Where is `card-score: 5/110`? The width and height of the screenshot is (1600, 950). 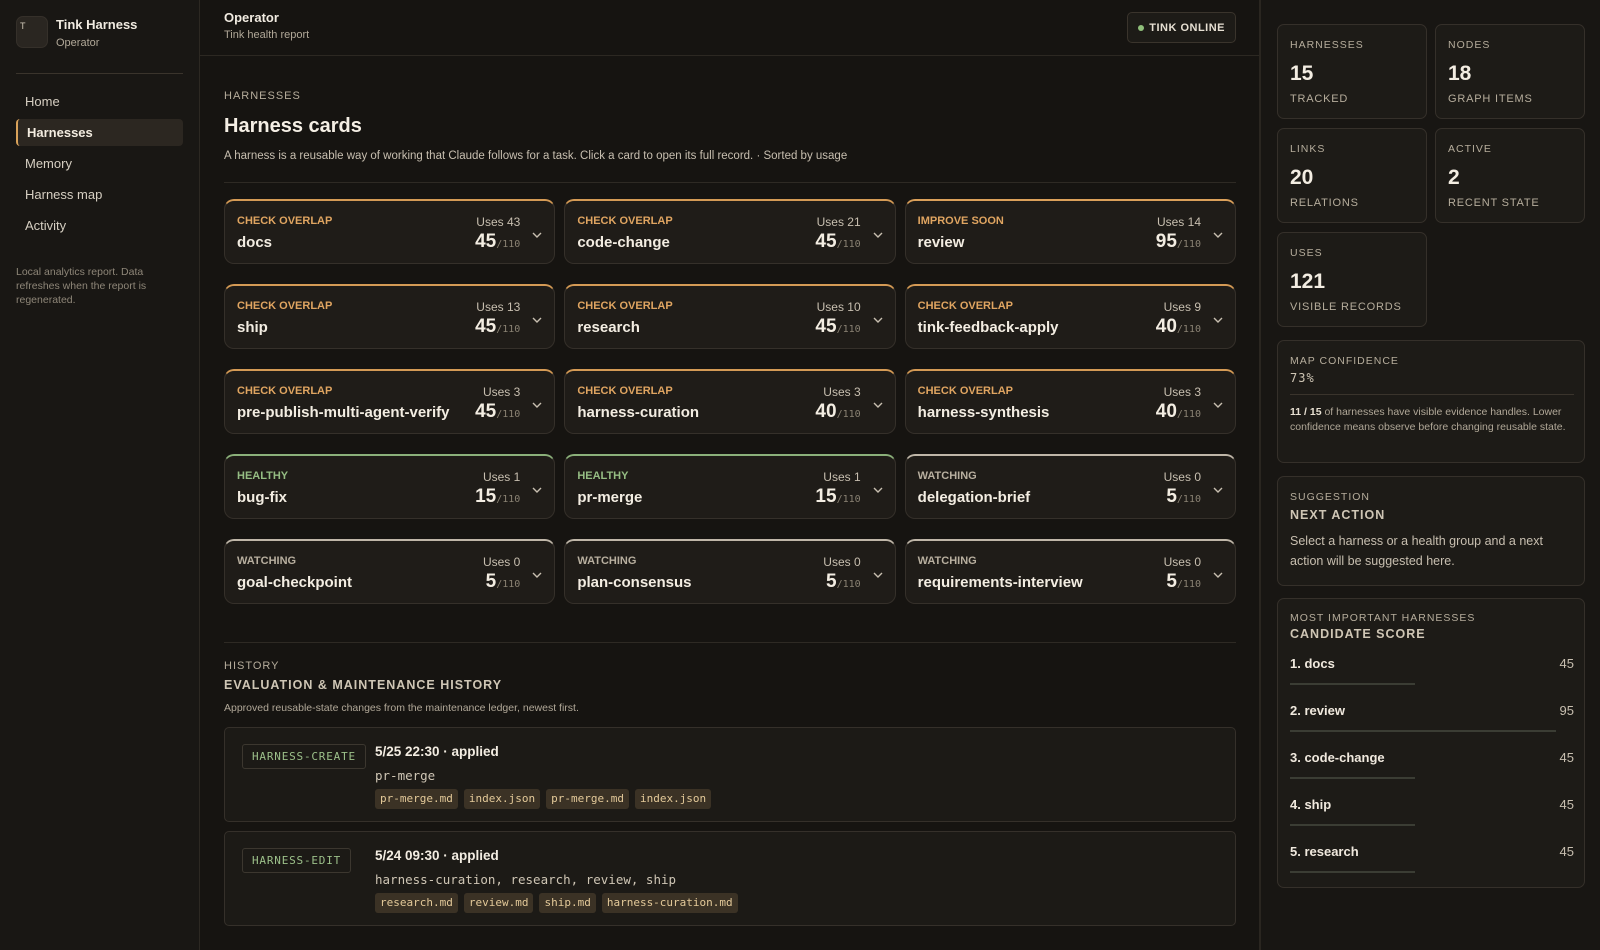
card-score: 5/110 is located at coordinates (1183, 582).